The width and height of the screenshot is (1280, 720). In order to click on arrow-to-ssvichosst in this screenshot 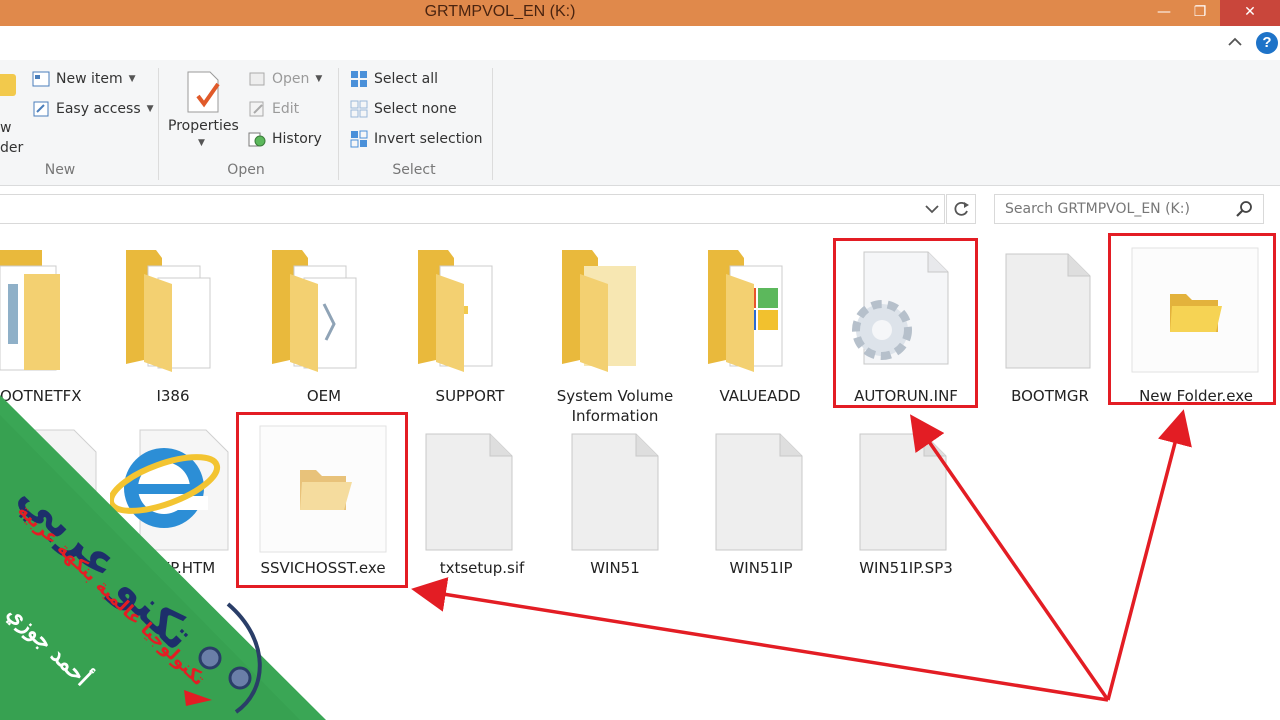, I will do `click(760, 639)`.